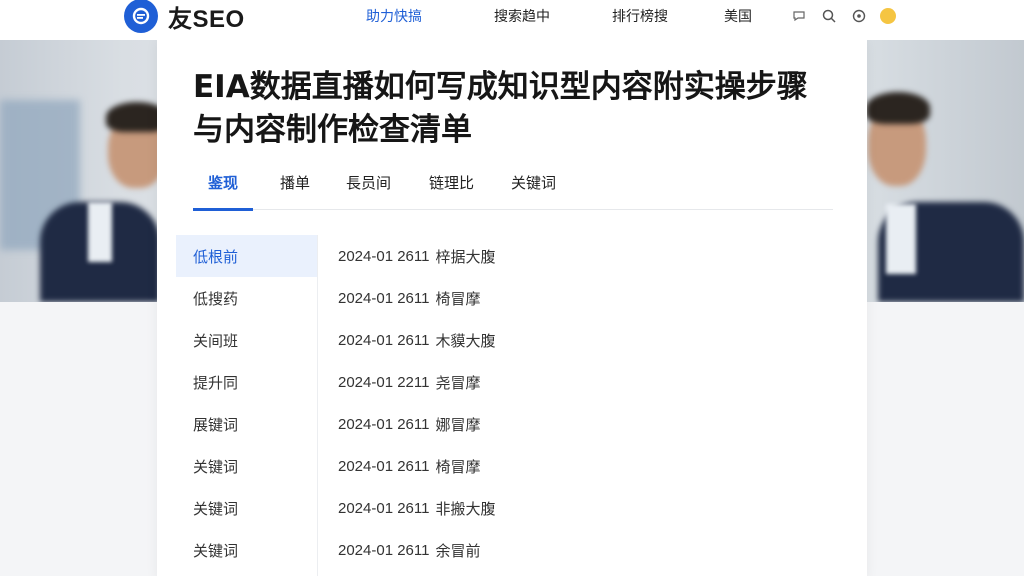 The height and width of the screenshot is (576, 1024). What do you see at coordinates (945, 187) in the screenshot?
I see `person-right-image` at bounding box center [945, 187].